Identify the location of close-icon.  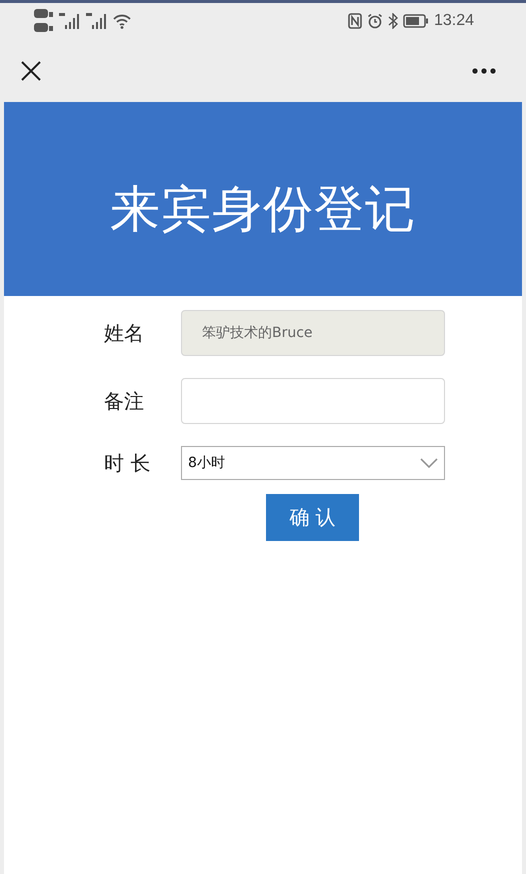
(31, 71).